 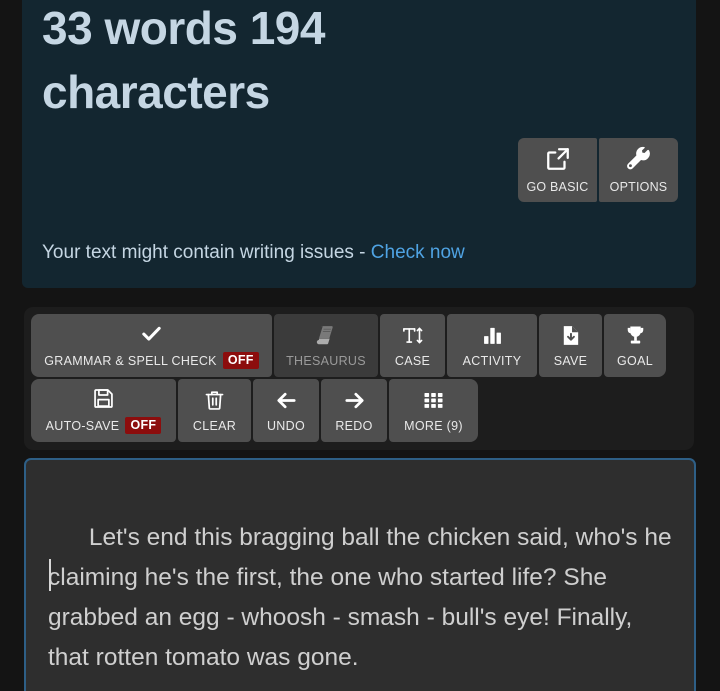 I want to click on clear-text: CLEAR, so click(x=214, y=425).